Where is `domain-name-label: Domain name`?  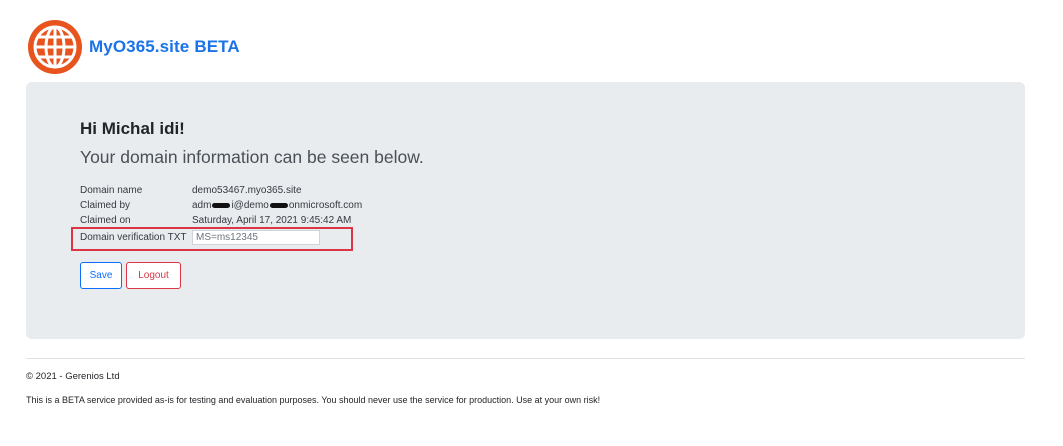 domain-name-label: Domain name is located at coordinates (111, 190).